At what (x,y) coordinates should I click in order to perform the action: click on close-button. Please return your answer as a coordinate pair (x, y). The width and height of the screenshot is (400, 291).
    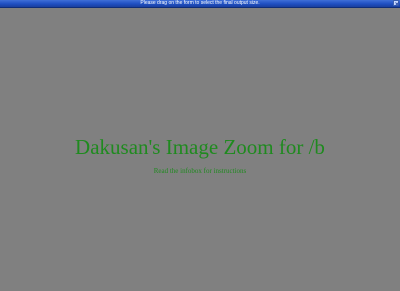
    Looking at the image, I should click on (396, 3).